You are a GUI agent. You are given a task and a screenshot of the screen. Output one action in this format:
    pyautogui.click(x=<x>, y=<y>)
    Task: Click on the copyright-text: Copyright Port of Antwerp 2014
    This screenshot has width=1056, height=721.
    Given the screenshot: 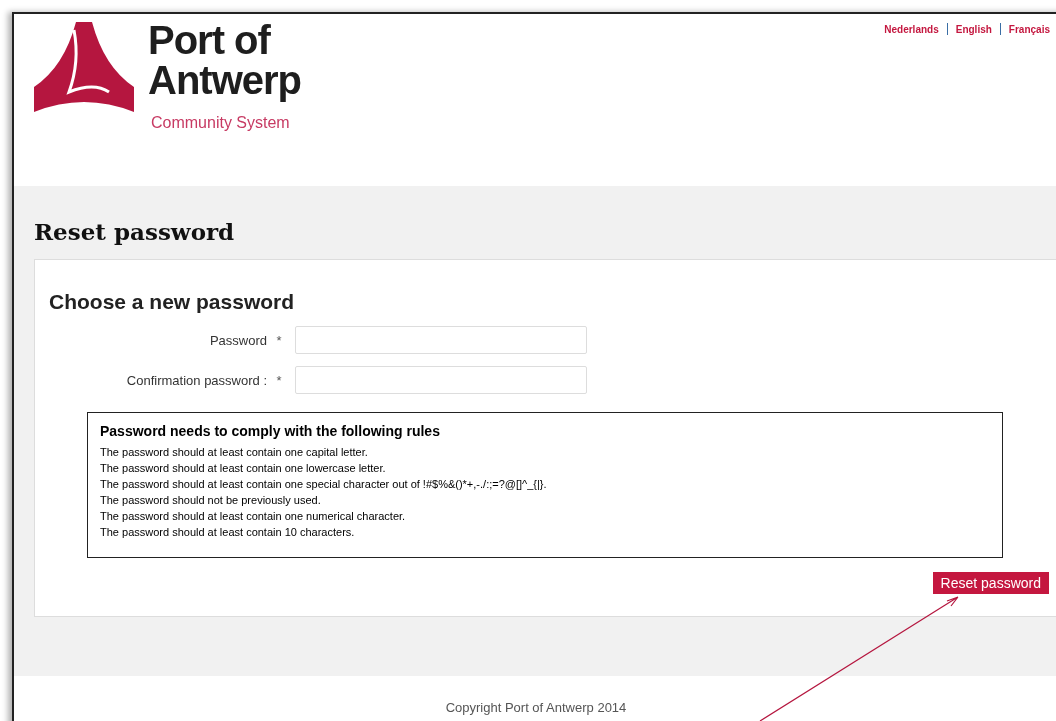 What is the action you would take?
    pyautogui.click(x=536, y=707)
    